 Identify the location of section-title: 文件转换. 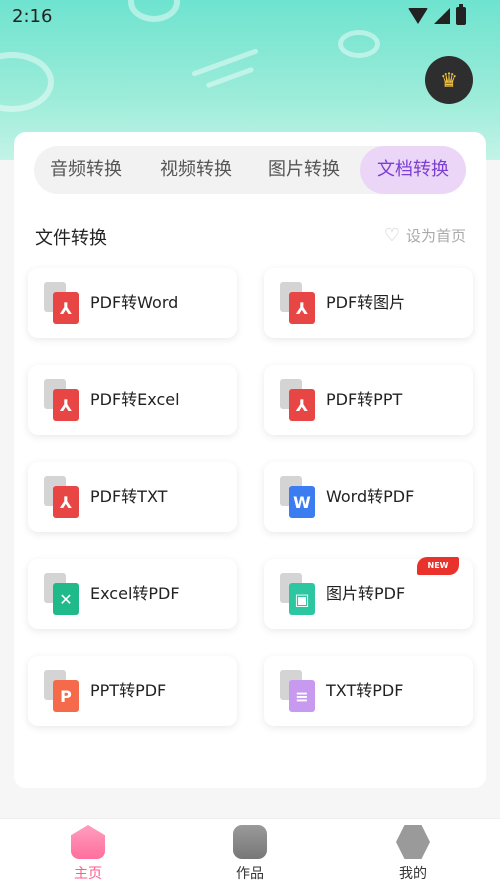
(71, 238).